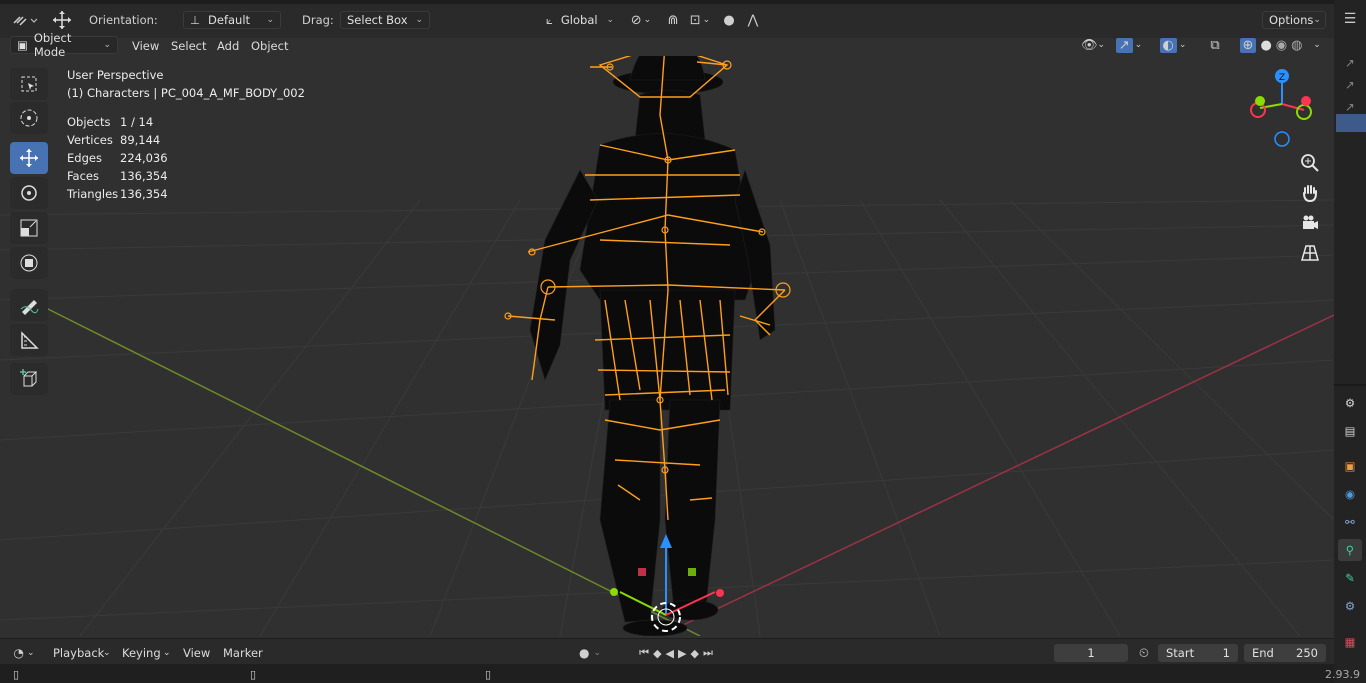  Describe the element at coordinates (729, 20) in the screenshot. I see `proportional-editing-icon: ●` at that location.